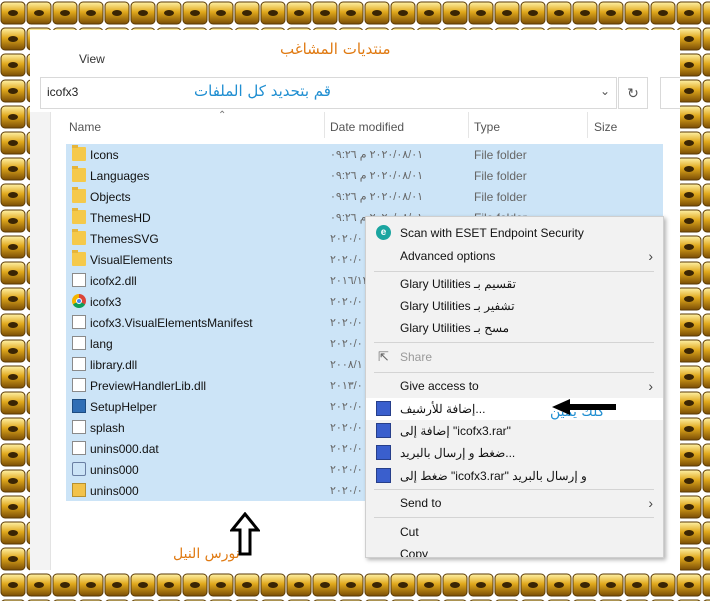 The width and height of the screenshot is (710, 601). What do you see at coordinates (120, 176) in the screenshot?
I see `file-name: Languages` at bounding box center [120, 176].